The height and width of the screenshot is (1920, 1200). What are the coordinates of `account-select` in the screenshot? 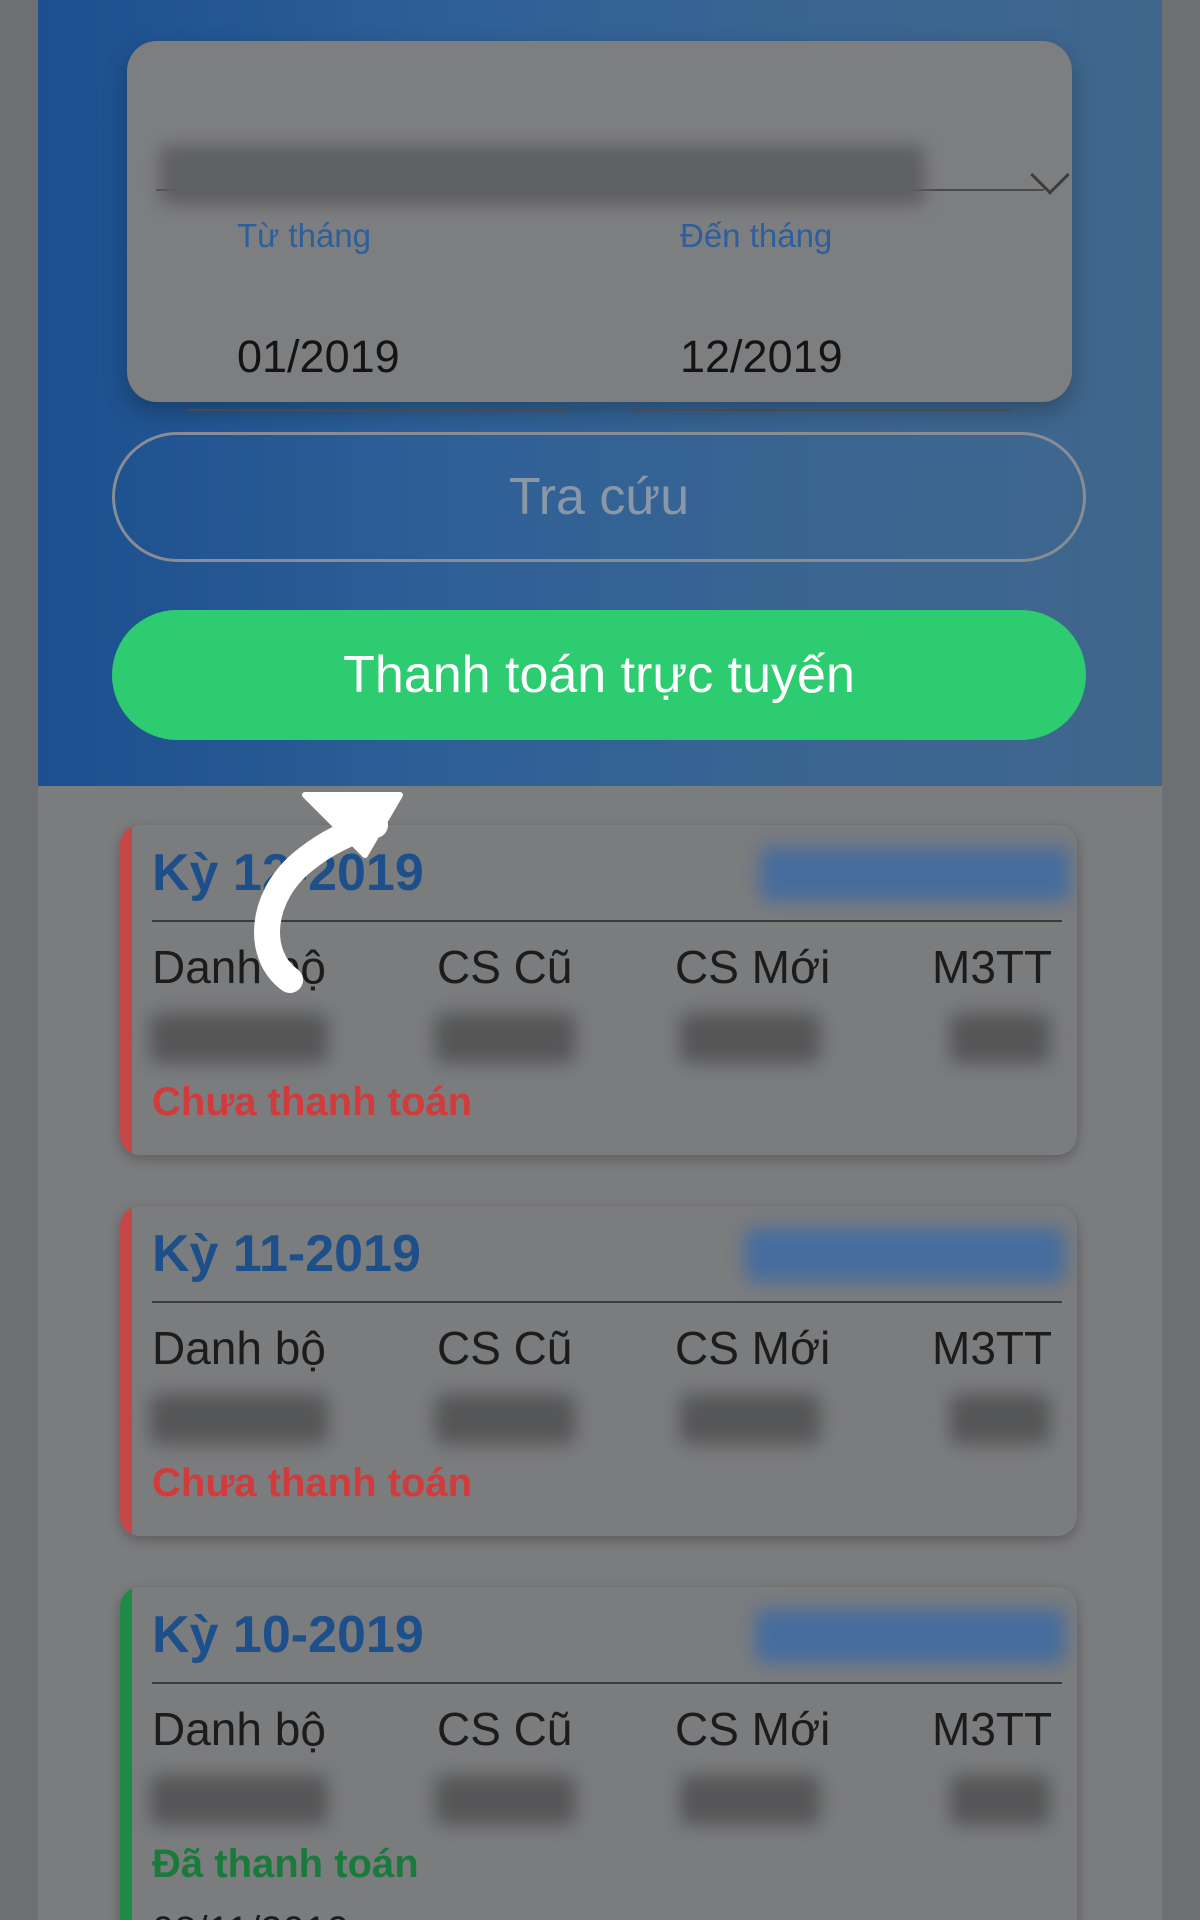 It's located at (613, 148).